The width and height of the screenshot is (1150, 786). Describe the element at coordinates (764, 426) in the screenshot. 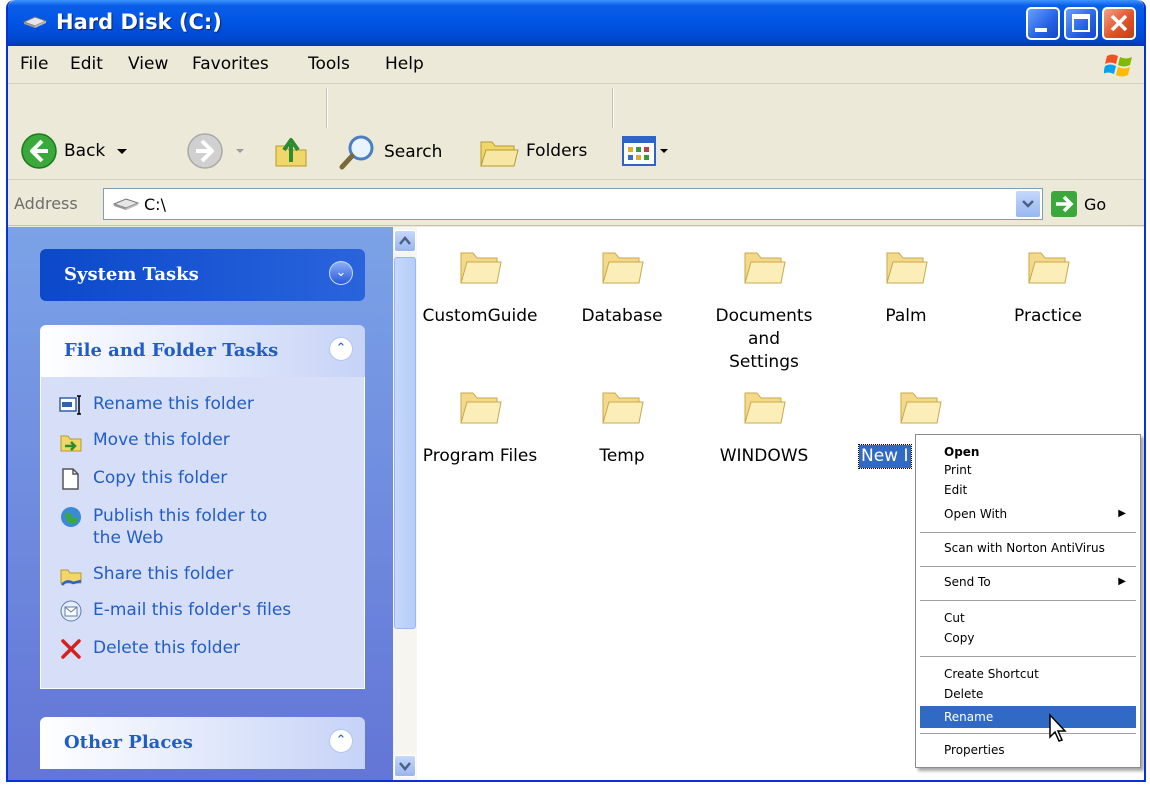

I see `folder-item: WINDOWS` at that location.